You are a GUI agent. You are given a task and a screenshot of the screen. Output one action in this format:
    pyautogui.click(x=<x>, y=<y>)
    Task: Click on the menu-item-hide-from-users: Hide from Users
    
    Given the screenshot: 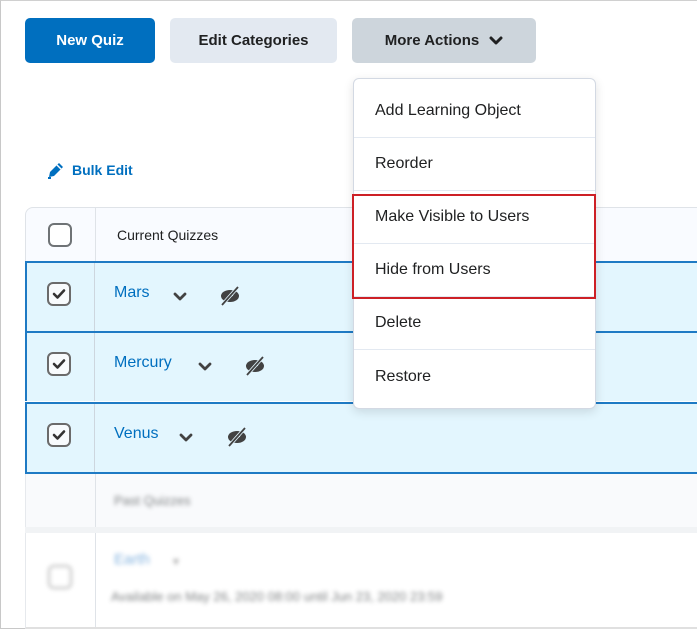 What is the action you would take?
    pyautogui.click(x=474, y=270)
    